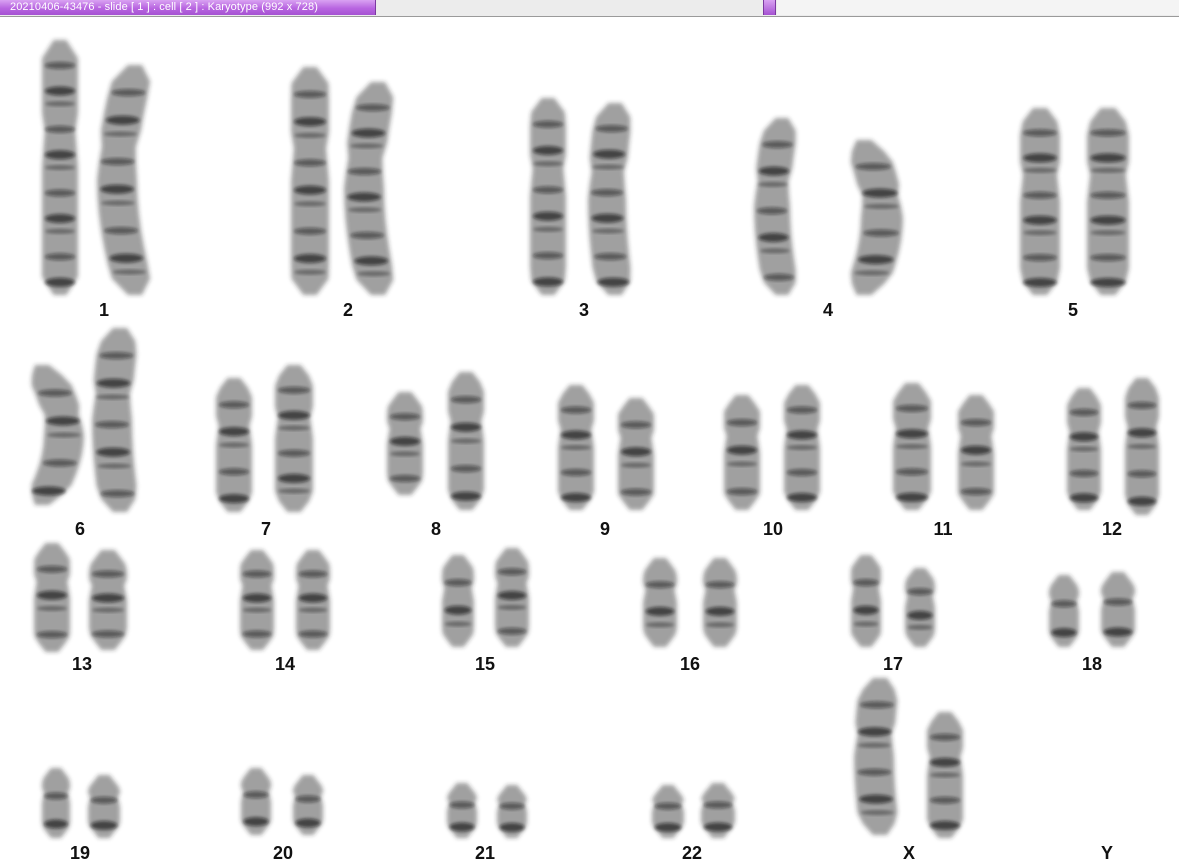  I want to click on chromosome-label-3: 3, so click(584, 310).